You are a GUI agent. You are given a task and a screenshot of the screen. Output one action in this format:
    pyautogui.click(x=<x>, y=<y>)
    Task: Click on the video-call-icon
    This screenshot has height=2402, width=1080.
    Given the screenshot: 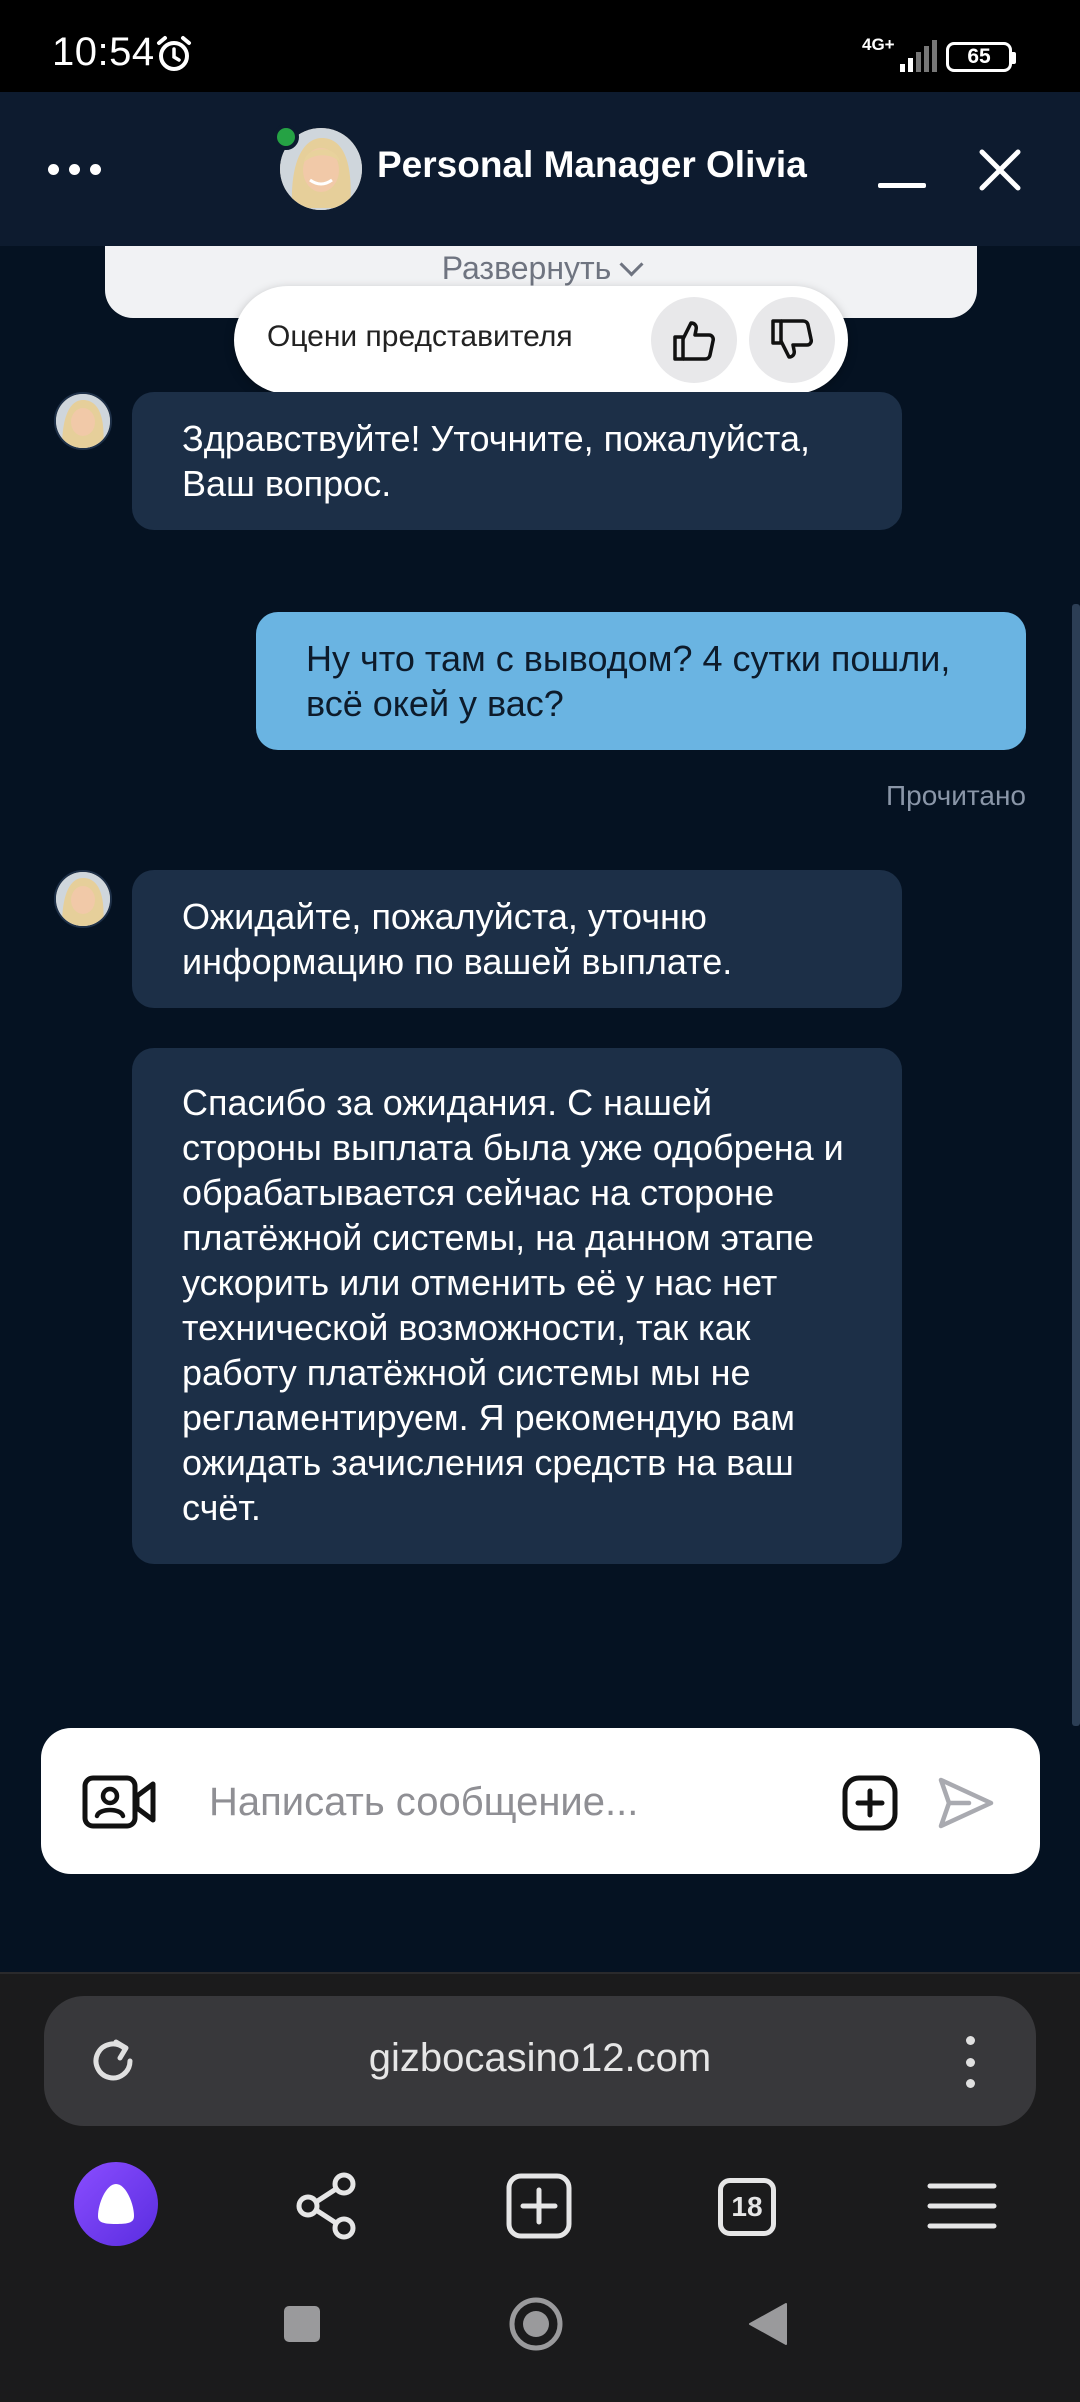 What is the action you would take?
    pyautogui.click(x=119, y=1802)
    